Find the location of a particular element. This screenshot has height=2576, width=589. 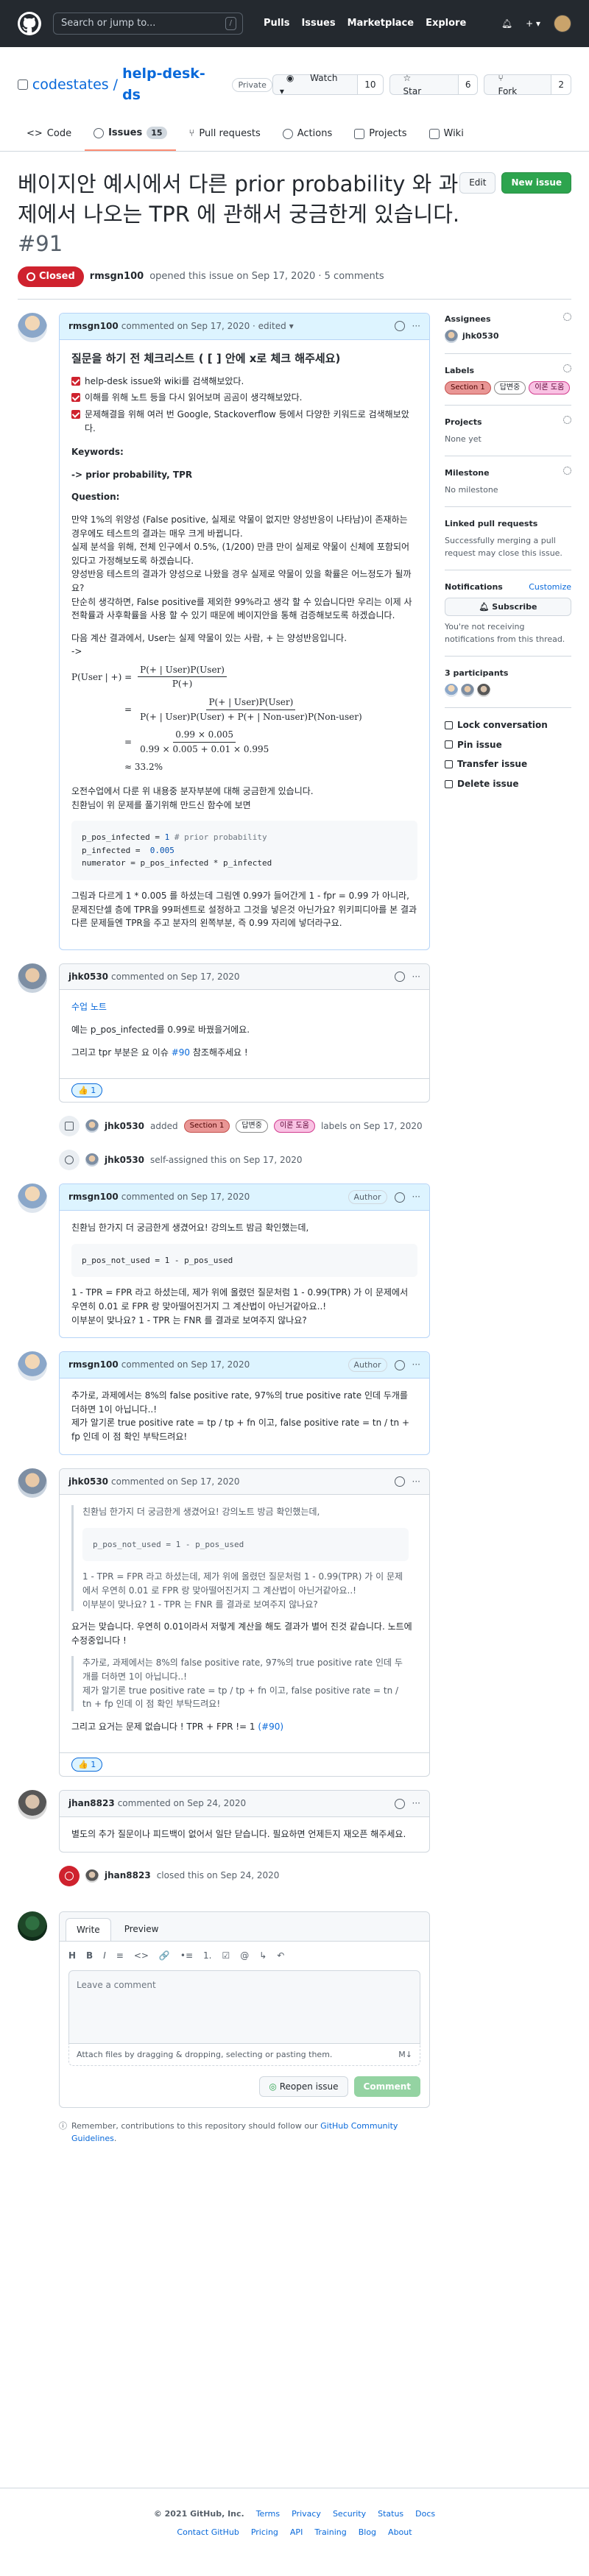

issue-reference-link: (#90) is located at coordinates (270, 1727).